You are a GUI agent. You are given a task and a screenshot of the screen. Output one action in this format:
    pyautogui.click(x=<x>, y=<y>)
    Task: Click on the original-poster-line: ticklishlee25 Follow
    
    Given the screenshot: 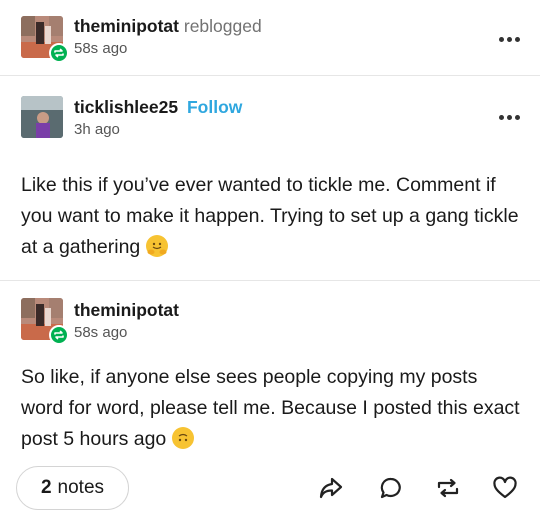 What is the action you would take?
    pyautogui.click(x=158, y=107)
    